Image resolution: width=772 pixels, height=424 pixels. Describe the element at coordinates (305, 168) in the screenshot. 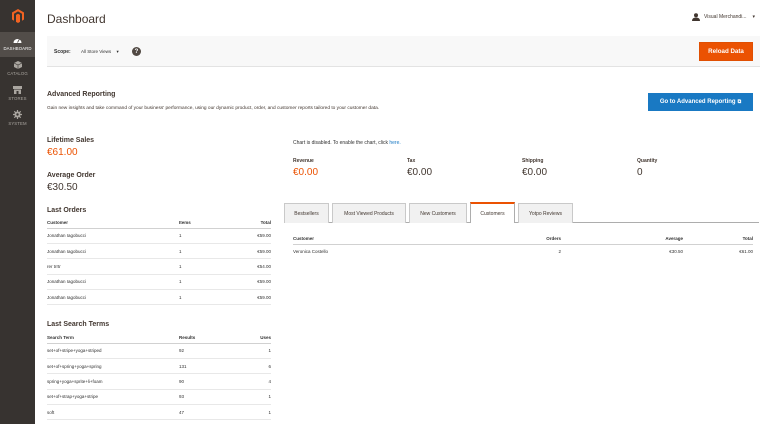

I see `total-revenue: Revenue €0.00` at that location.